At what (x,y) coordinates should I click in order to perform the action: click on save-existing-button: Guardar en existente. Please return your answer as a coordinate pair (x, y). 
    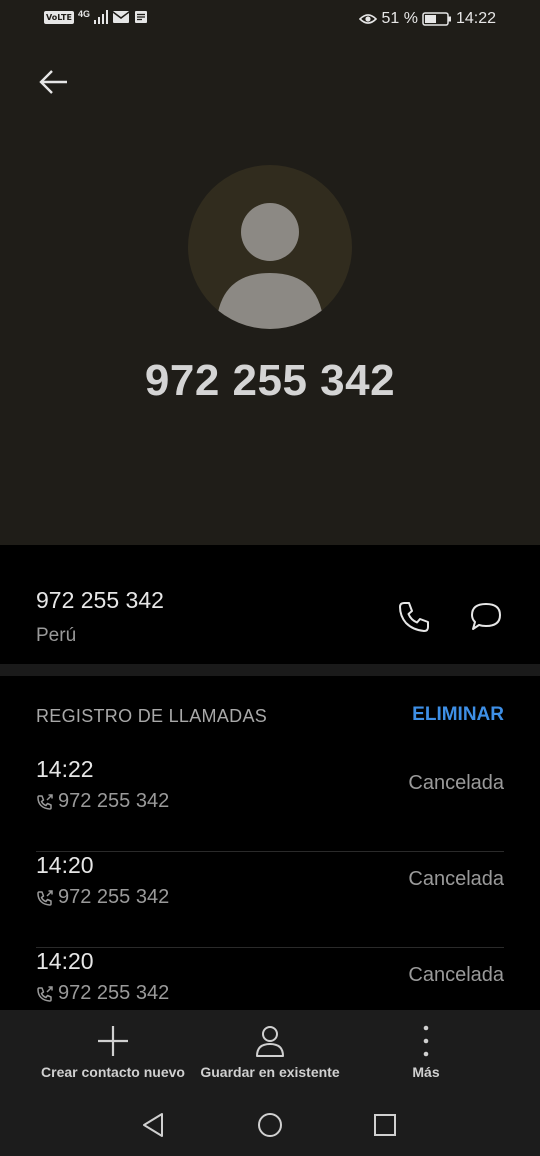
    Looking at the image, I should click on (270, 1052).